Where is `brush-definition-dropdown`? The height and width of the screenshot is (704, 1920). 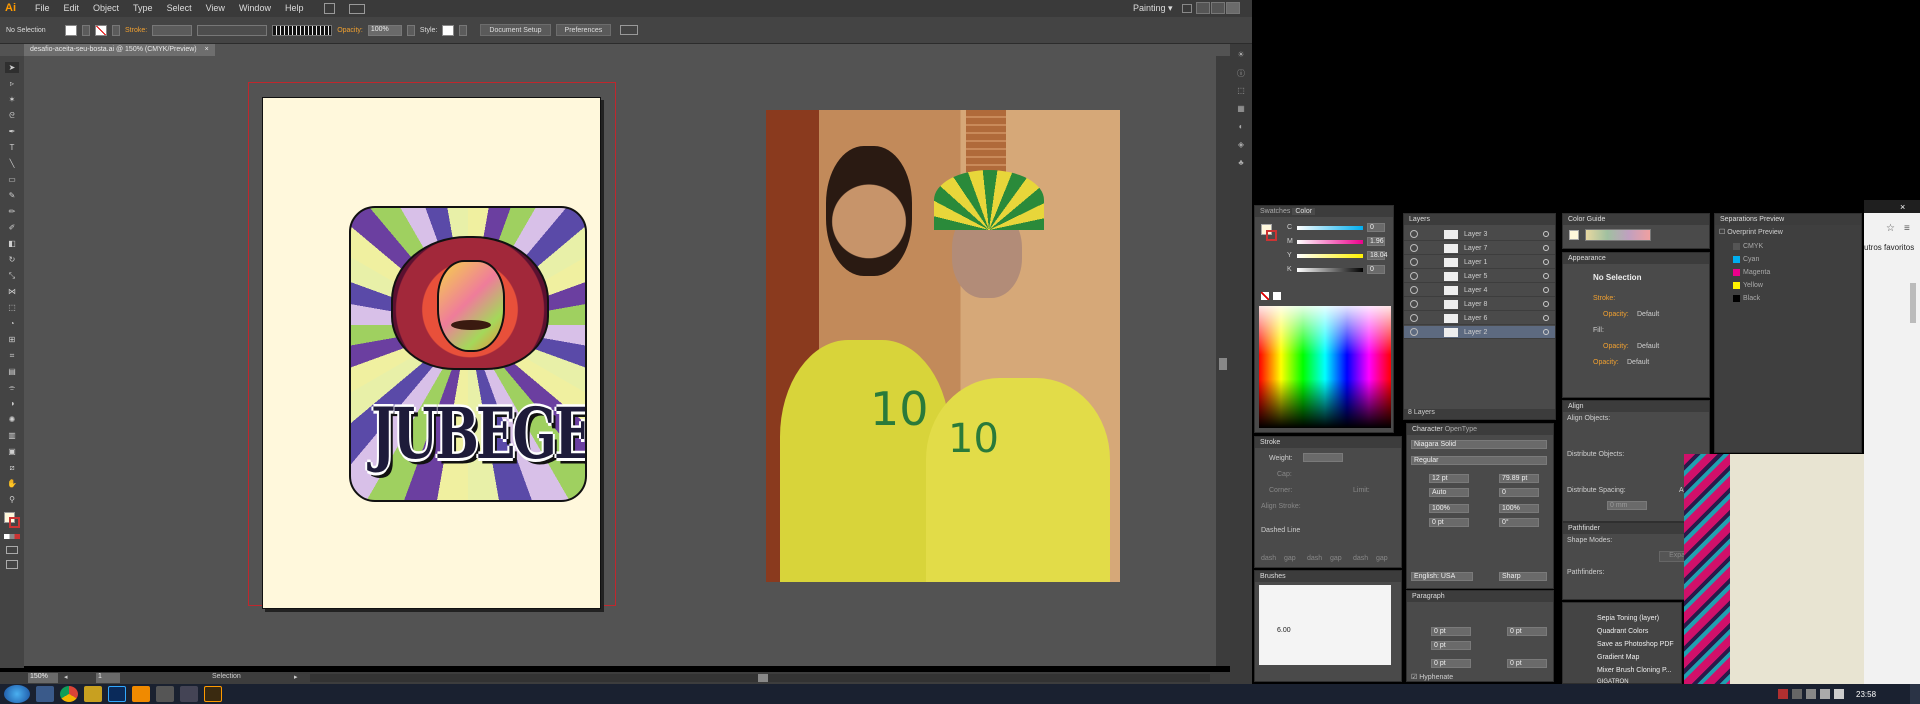 brush-definition-dropdown is located at coordinates (302, 30).